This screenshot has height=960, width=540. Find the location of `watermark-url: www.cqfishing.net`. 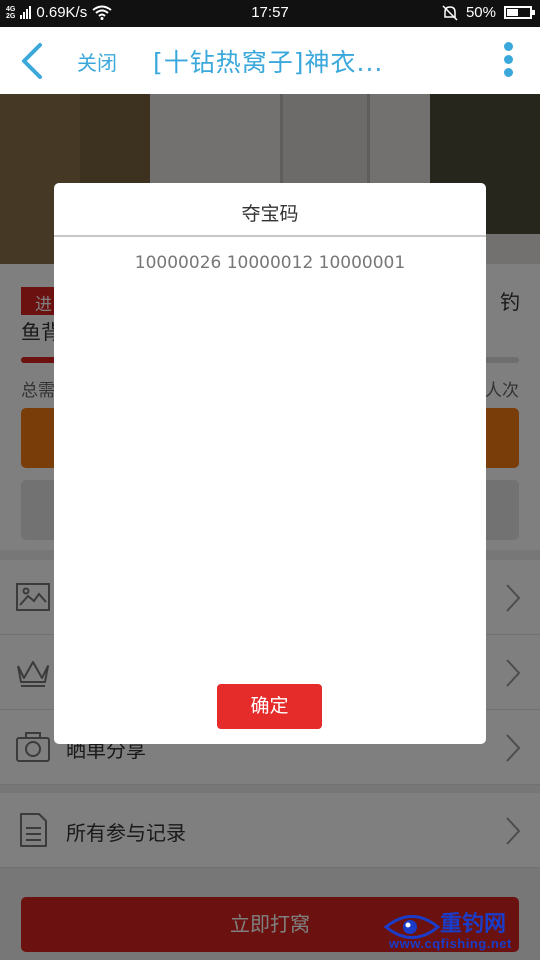

watermark-url: www.cqfishing.net is located at coordinates (450, 943).